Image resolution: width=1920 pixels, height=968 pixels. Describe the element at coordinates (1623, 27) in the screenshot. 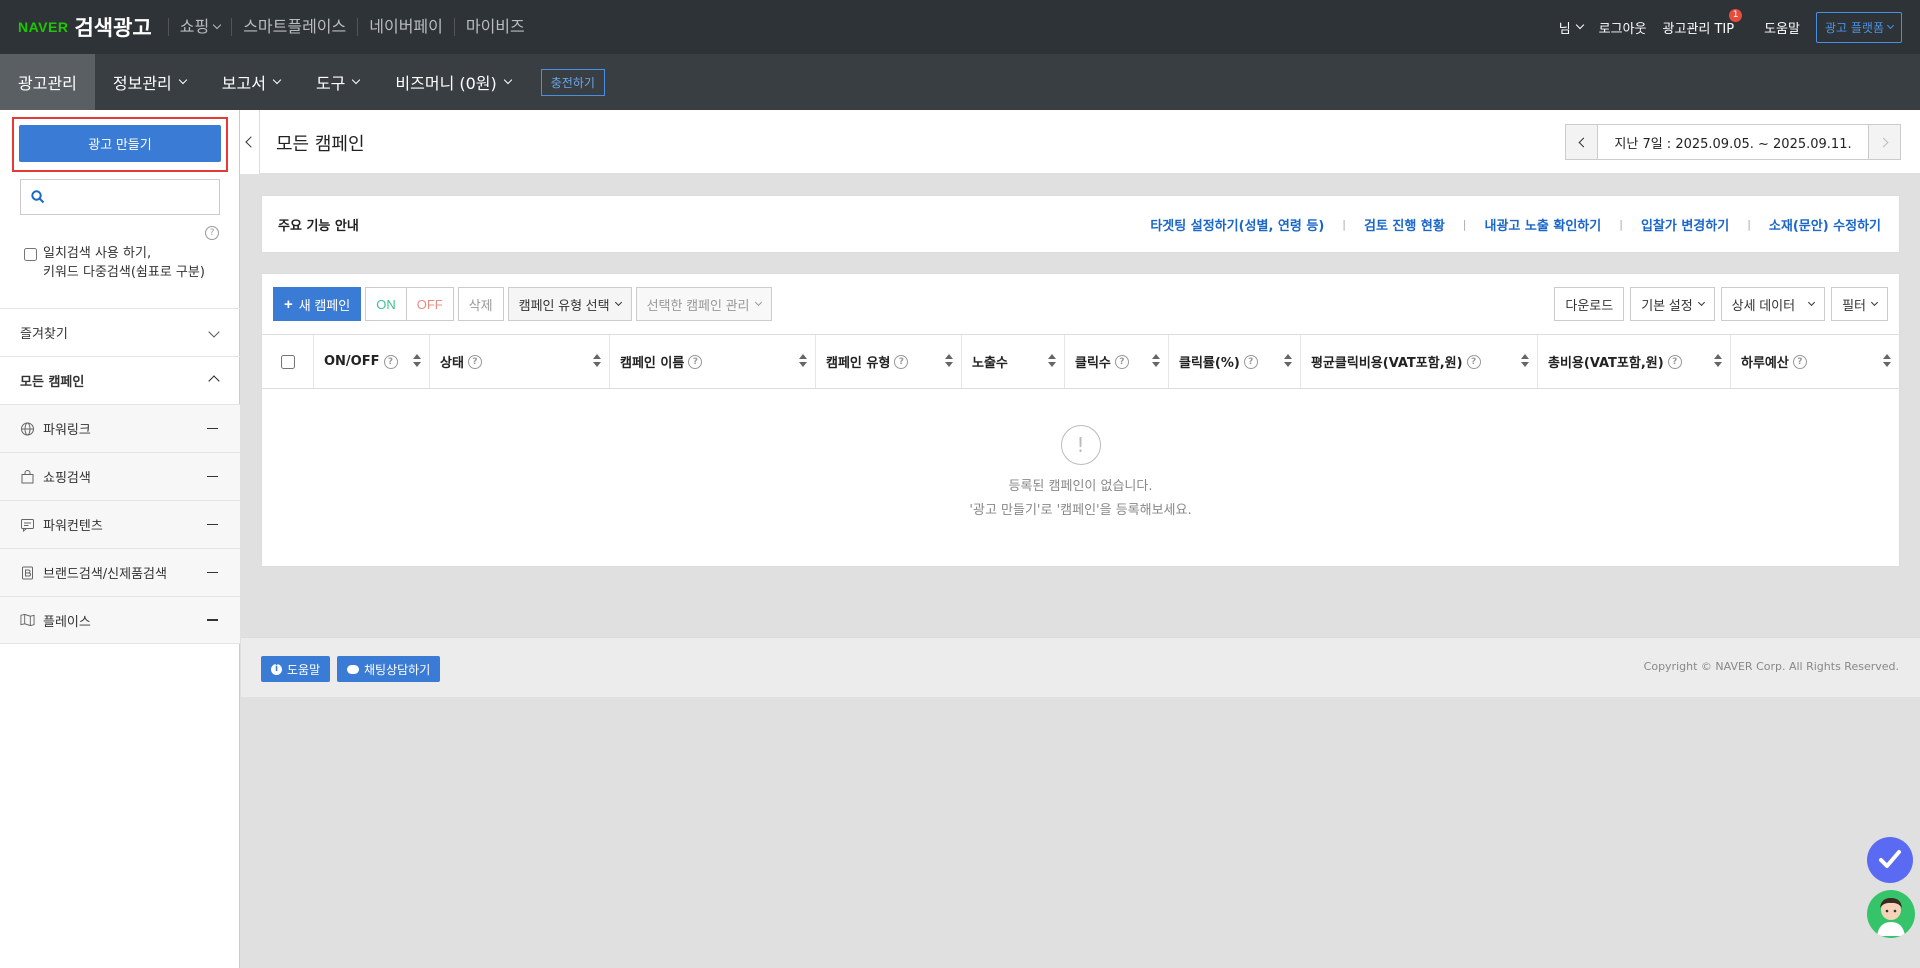

I see `logout-link: 로그아웃` at that location.